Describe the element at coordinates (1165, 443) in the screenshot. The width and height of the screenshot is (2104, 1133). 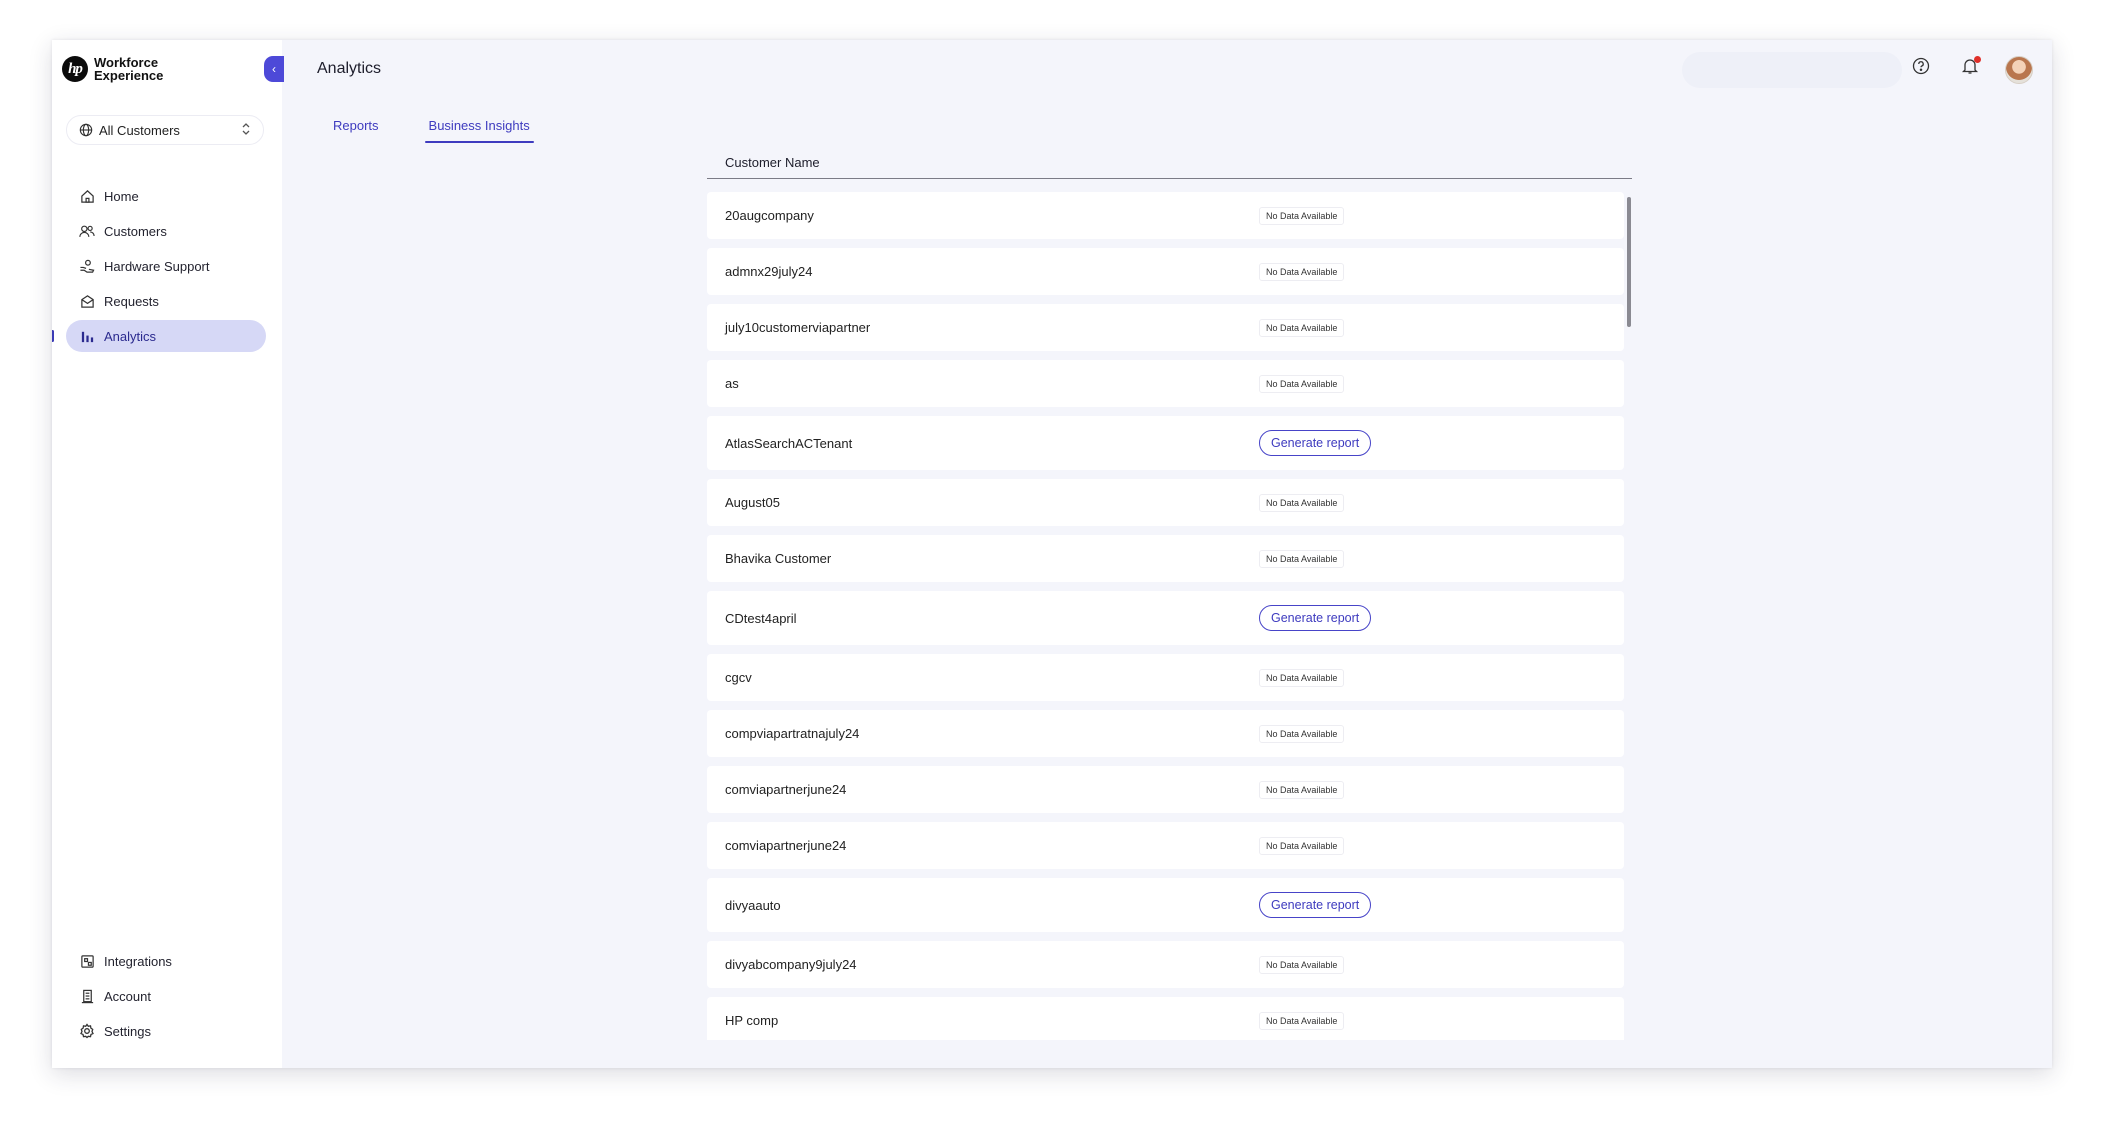
I see `table-row: AtlasSearchACTenant Generate report` at that location.